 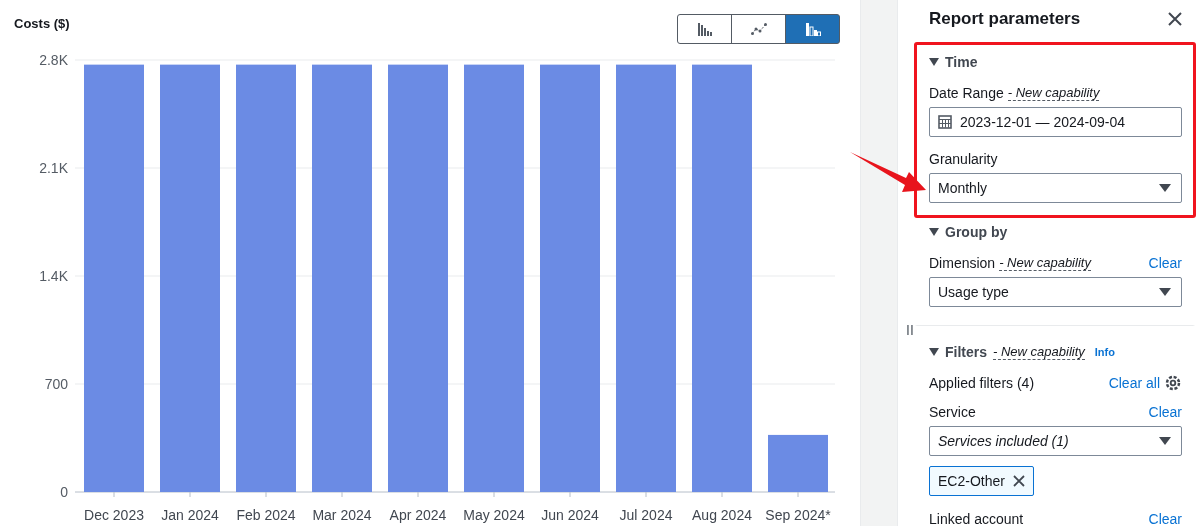 What do you see at coordinates (494, 515) in the screenshot?
I see `axis-tick-label: May 2024` at bounding box center [494, 515].